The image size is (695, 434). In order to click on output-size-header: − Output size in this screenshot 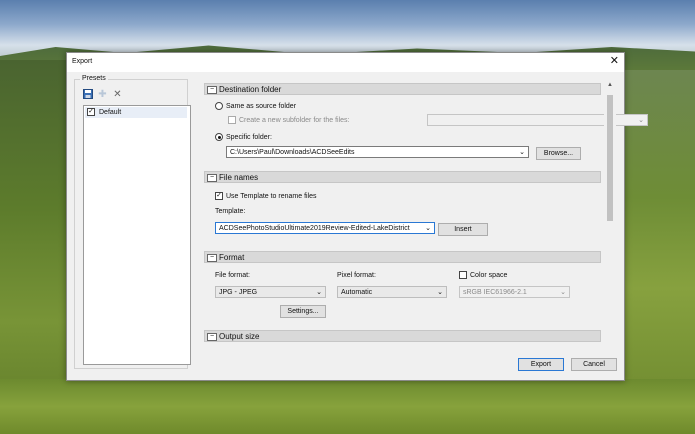, I will do `click(402, 336)`.